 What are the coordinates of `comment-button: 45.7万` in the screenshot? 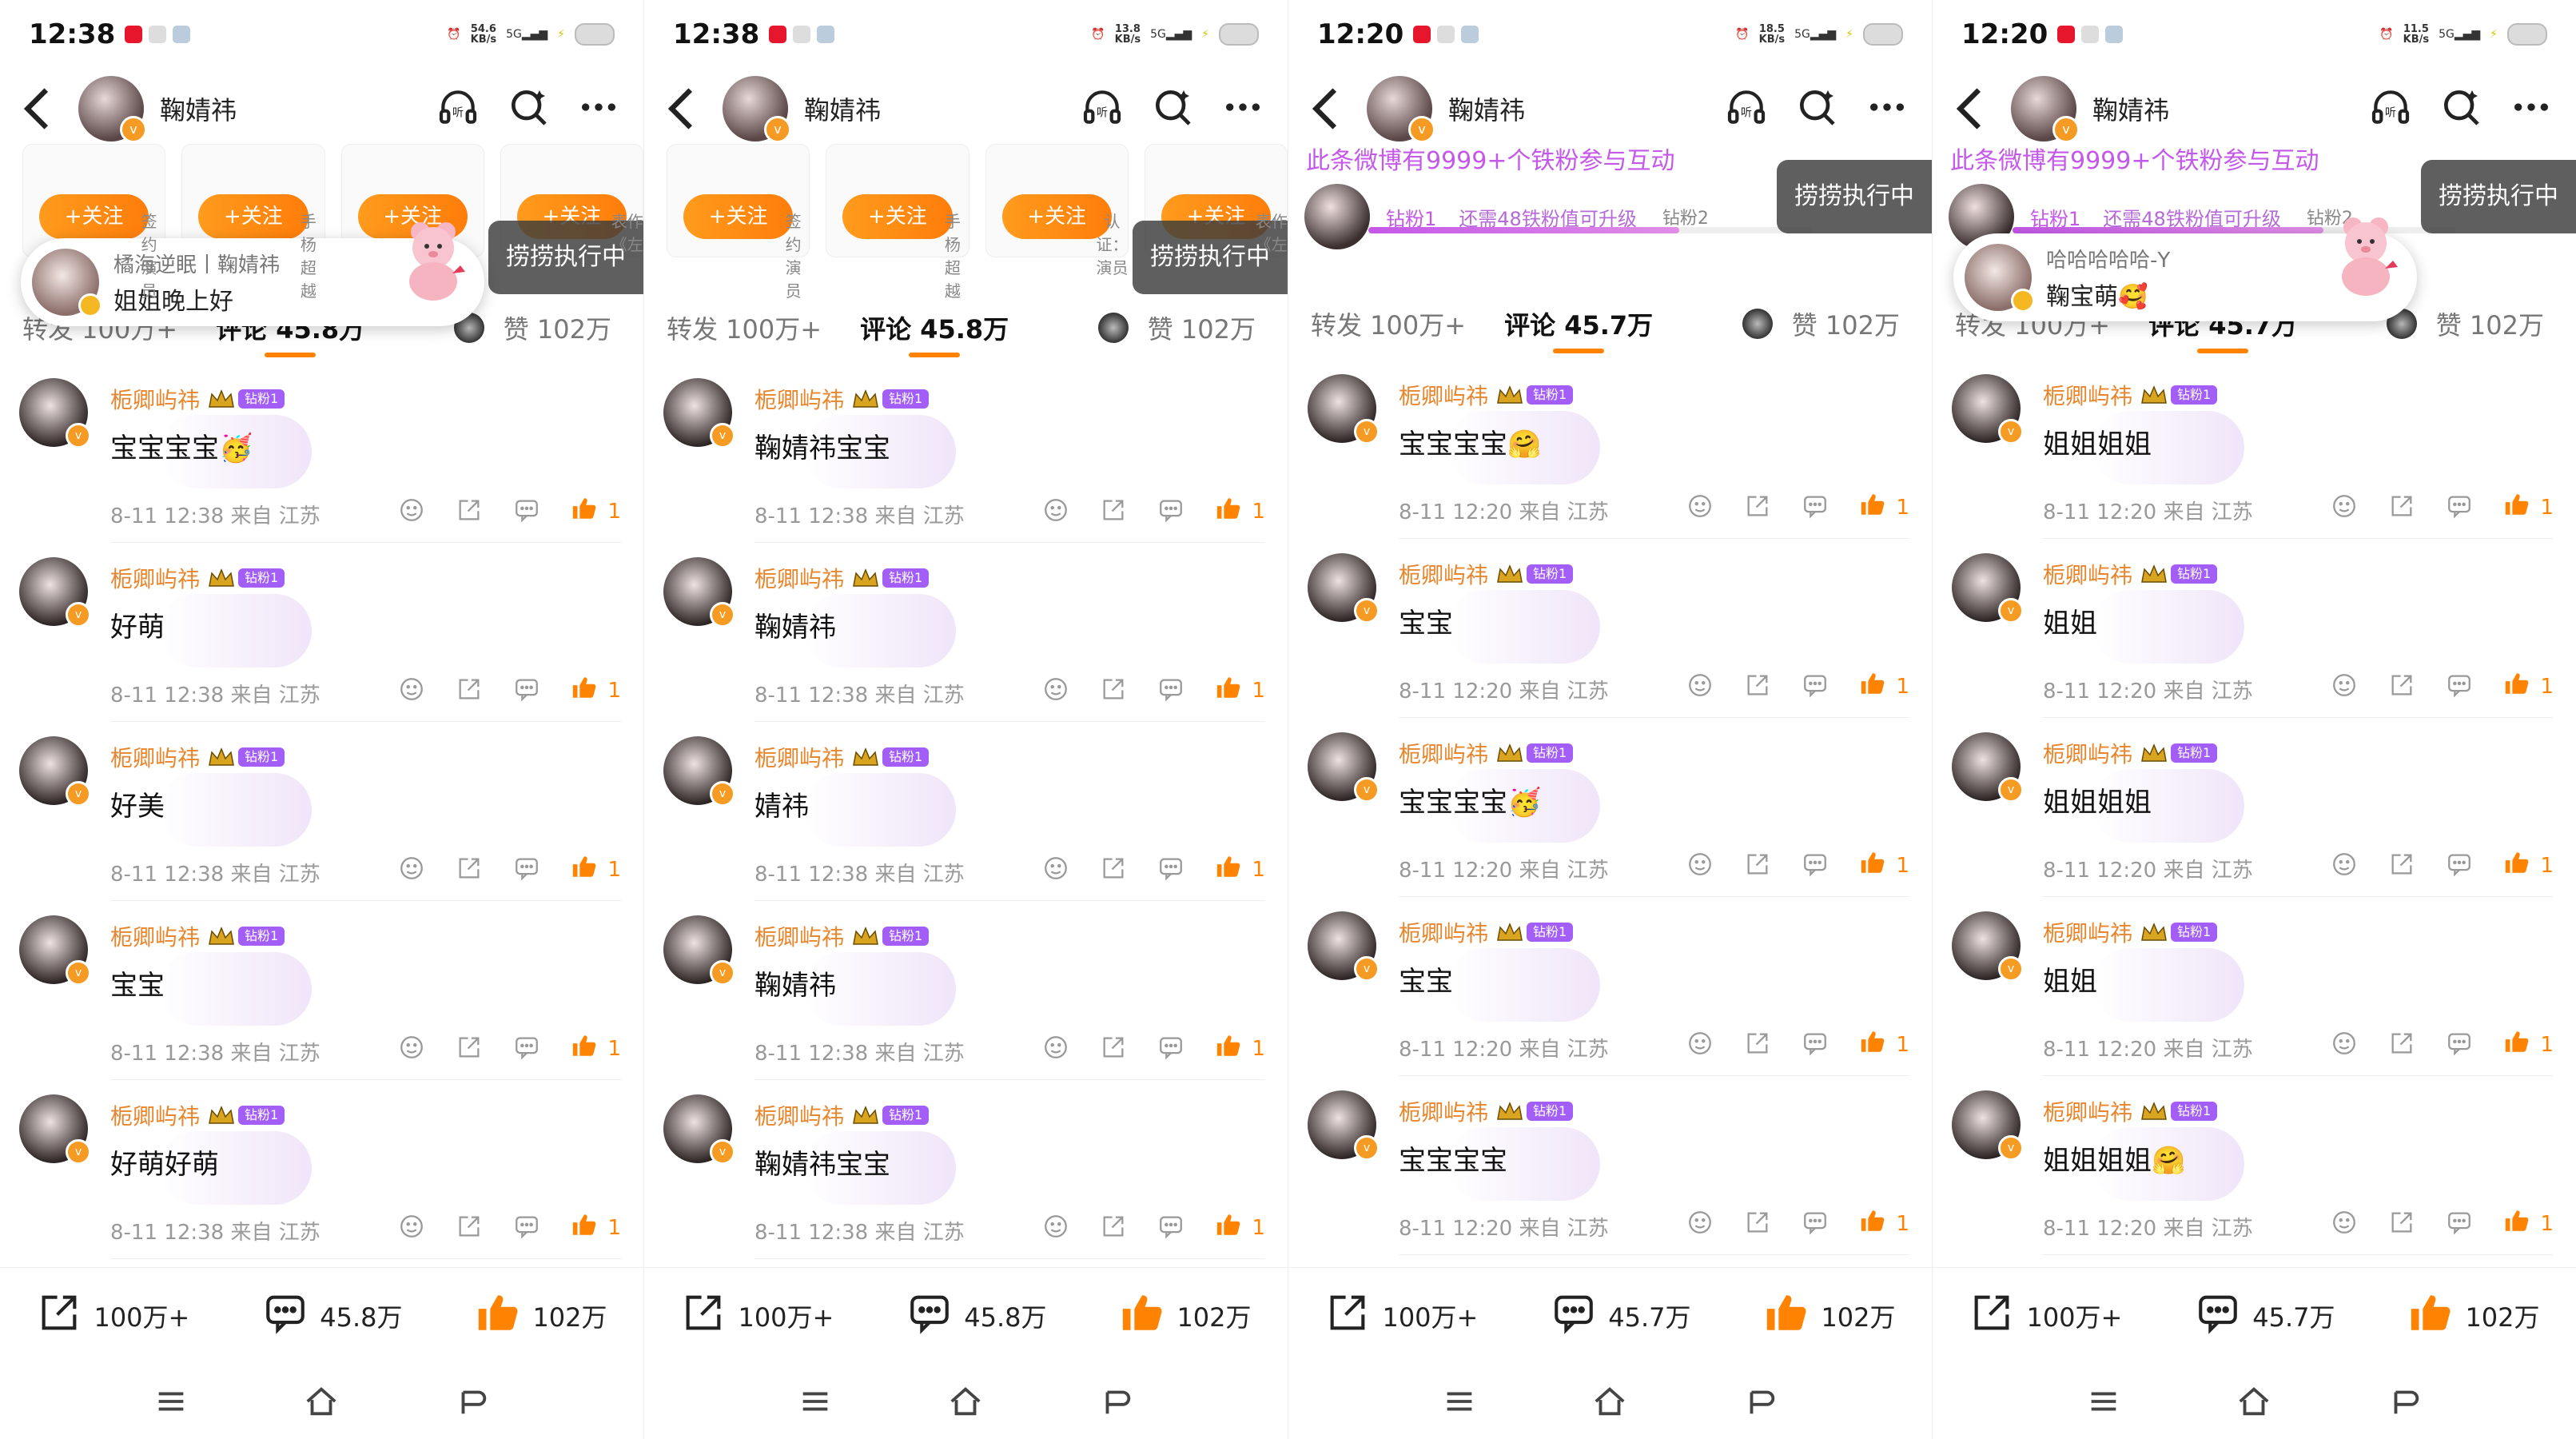 It's located at (2265, 1316).